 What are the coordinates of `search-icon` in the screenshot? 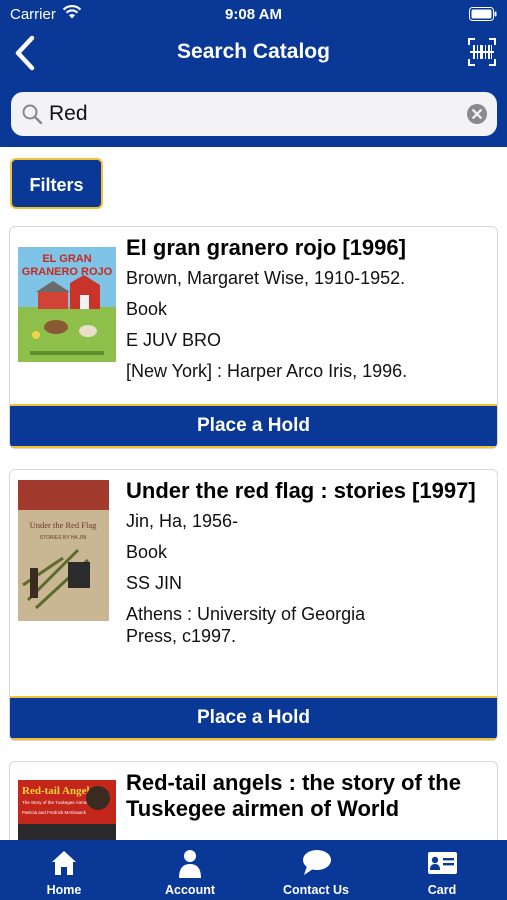 It's located at (32, 116).